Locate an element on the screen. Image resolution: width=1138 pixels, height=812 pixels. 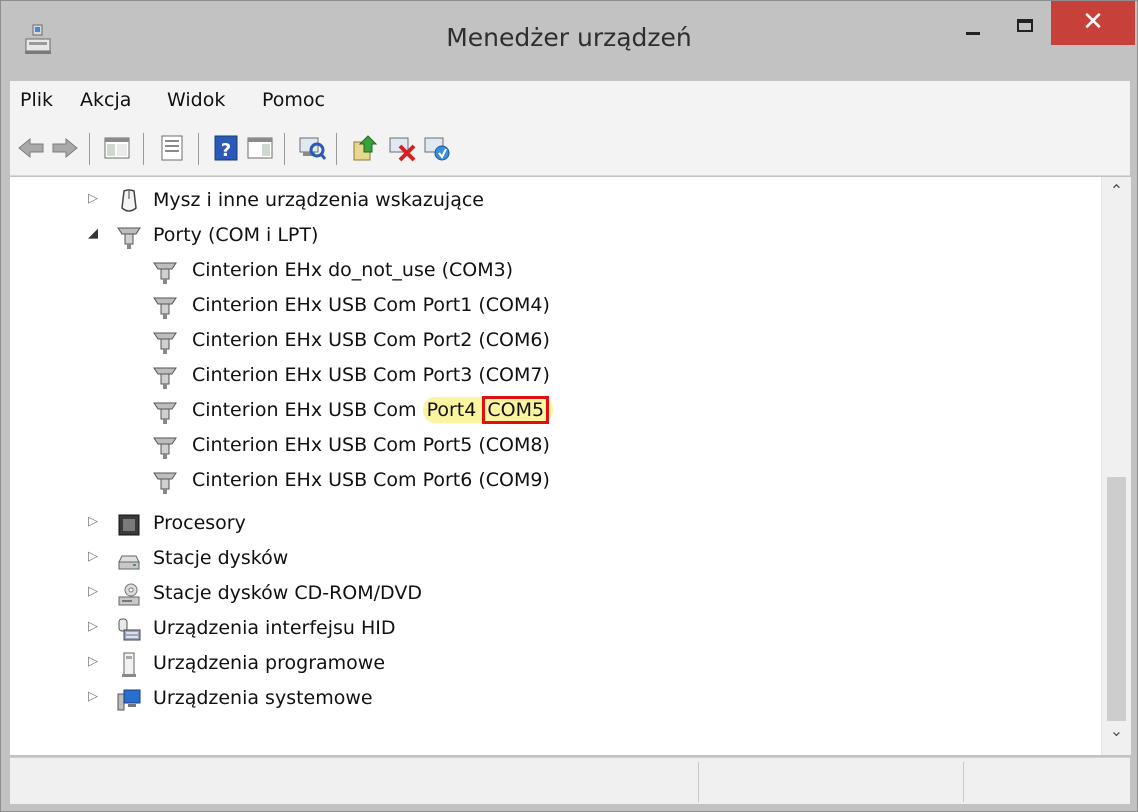
minimize-button is located at coordinates (975, 23).